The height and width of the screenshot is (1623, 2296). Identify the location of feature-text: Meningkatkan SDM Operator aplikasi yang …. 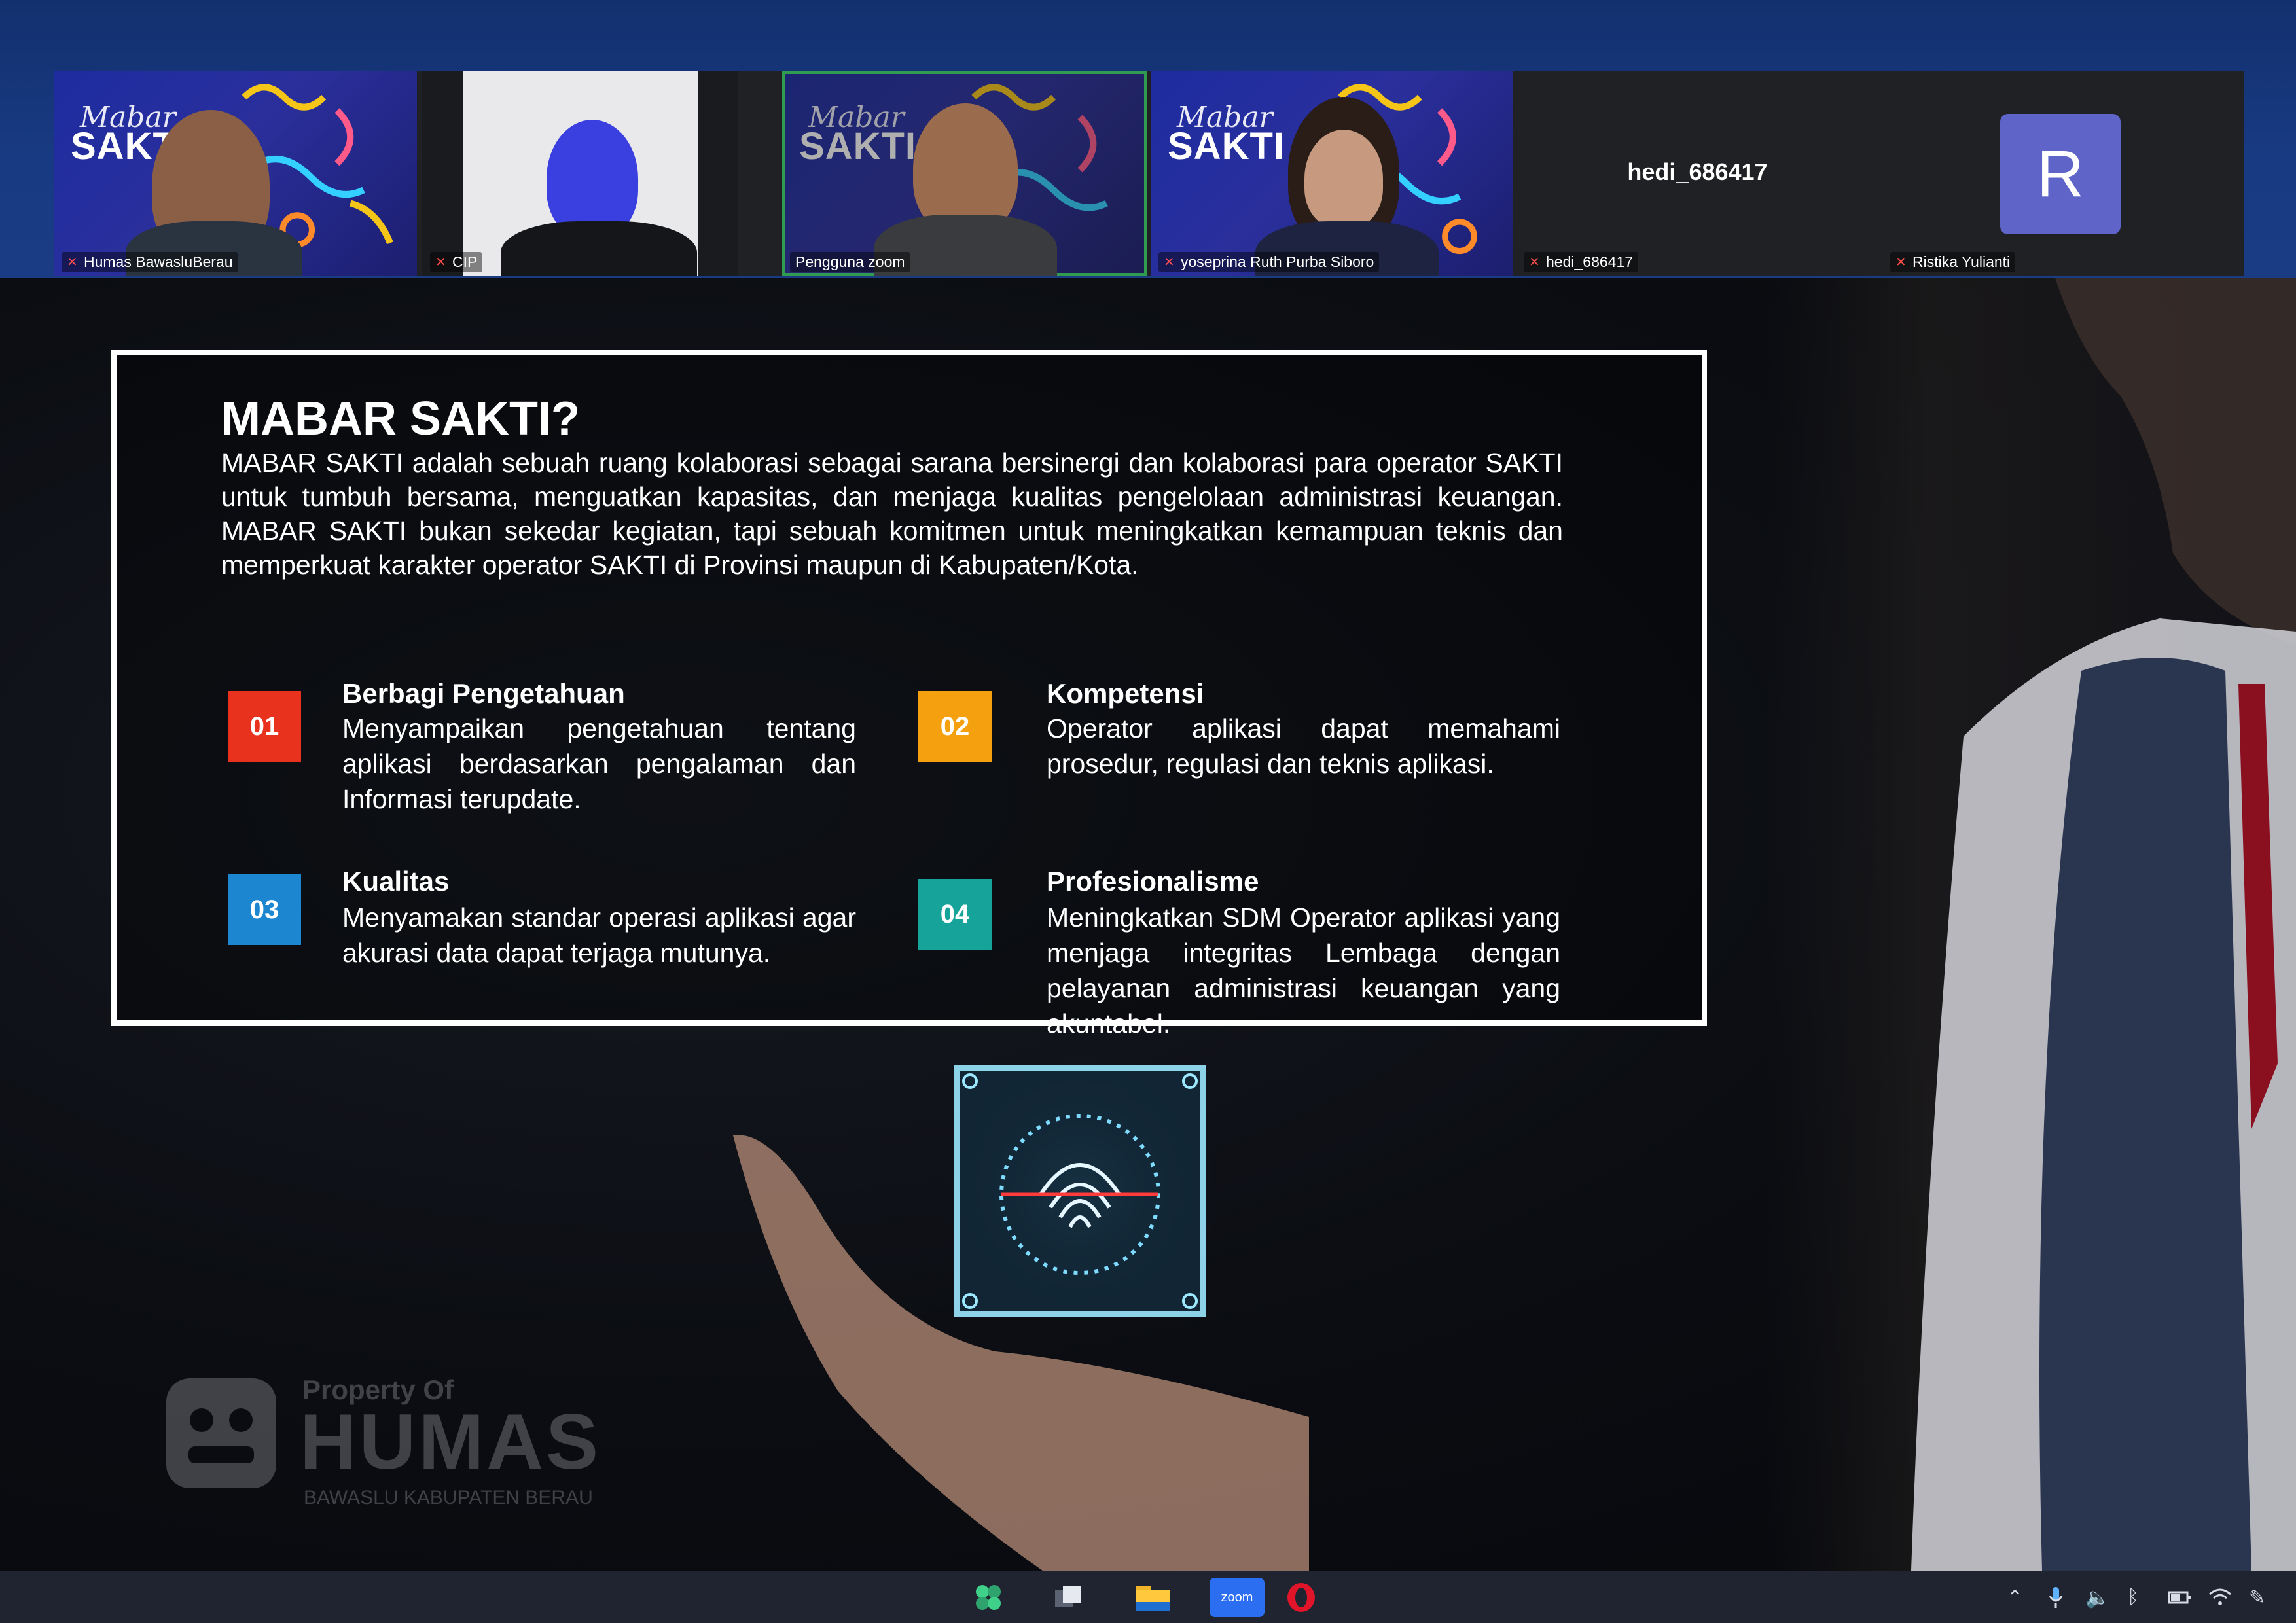
(1303, 971).